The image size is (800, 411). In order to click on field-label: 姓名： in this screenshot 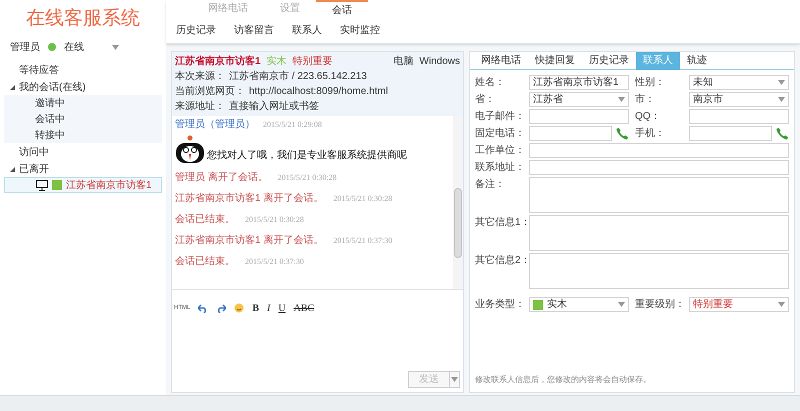, I will do `click(490, 83)`.